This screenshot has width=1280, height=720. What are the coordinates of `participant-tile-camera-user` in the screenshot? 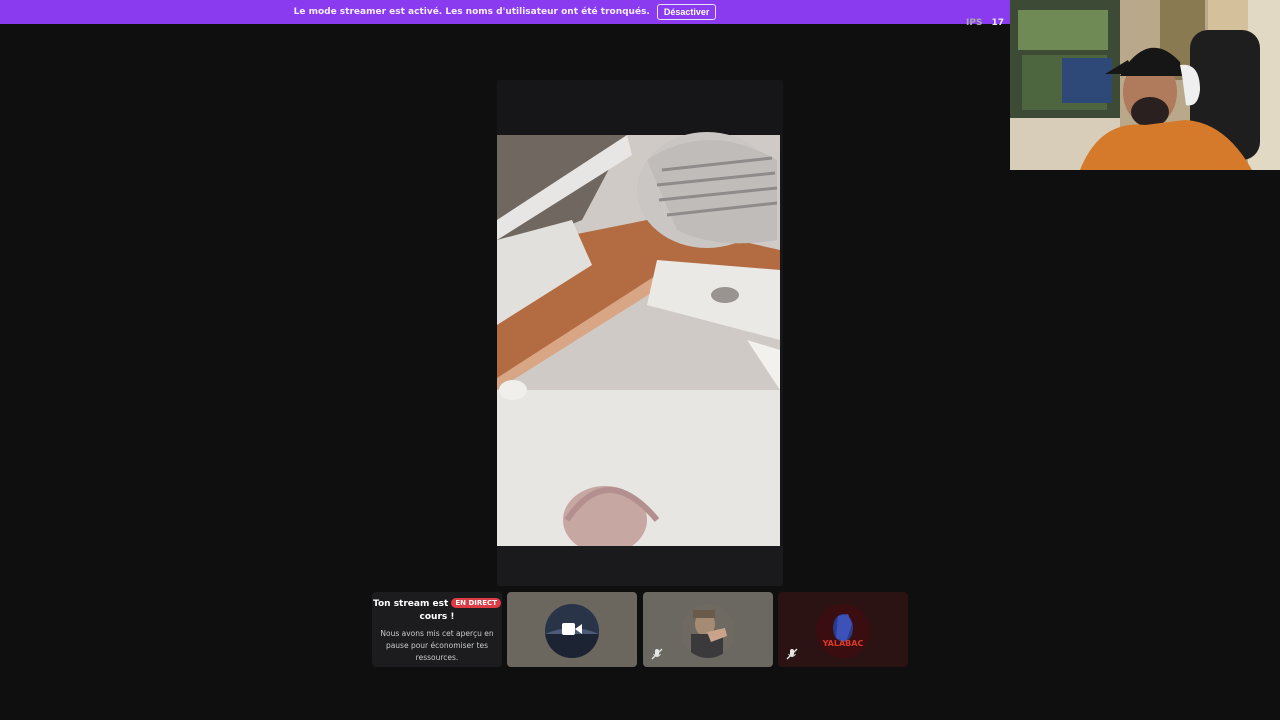 It's located at (572, 629).